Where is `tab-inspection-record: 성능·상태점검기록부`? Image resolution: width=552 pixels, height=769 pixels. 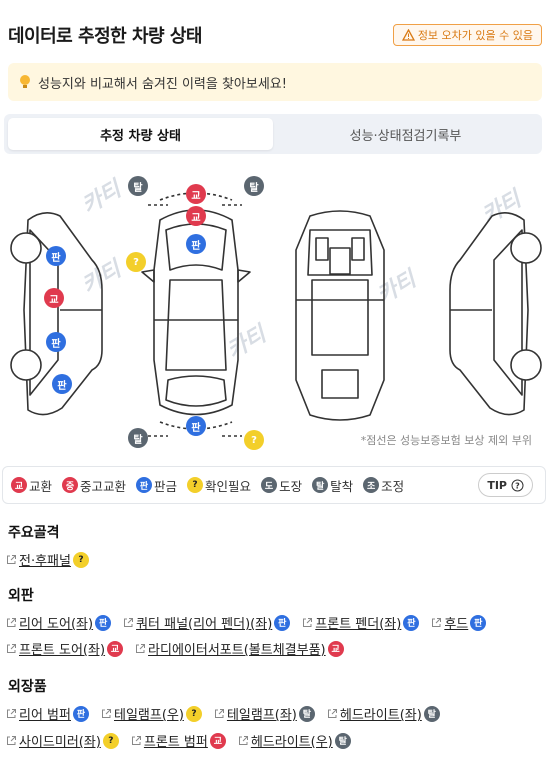
tab-inspection-record: 성능·상태점검기록부 is located at coordinates (405, 134).